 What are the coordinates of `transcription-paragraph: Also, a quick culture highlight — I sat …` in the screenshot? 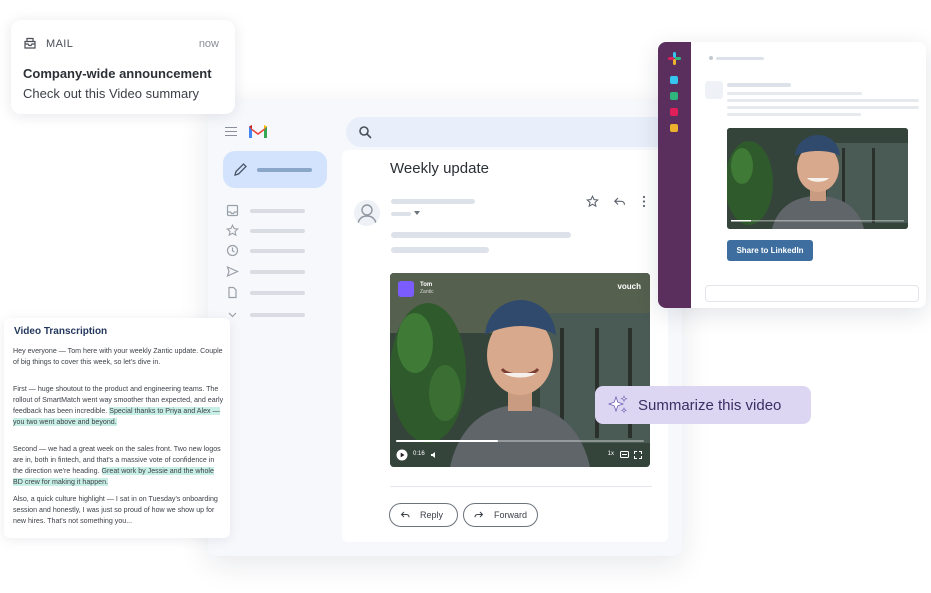 It's located at (115, 510).